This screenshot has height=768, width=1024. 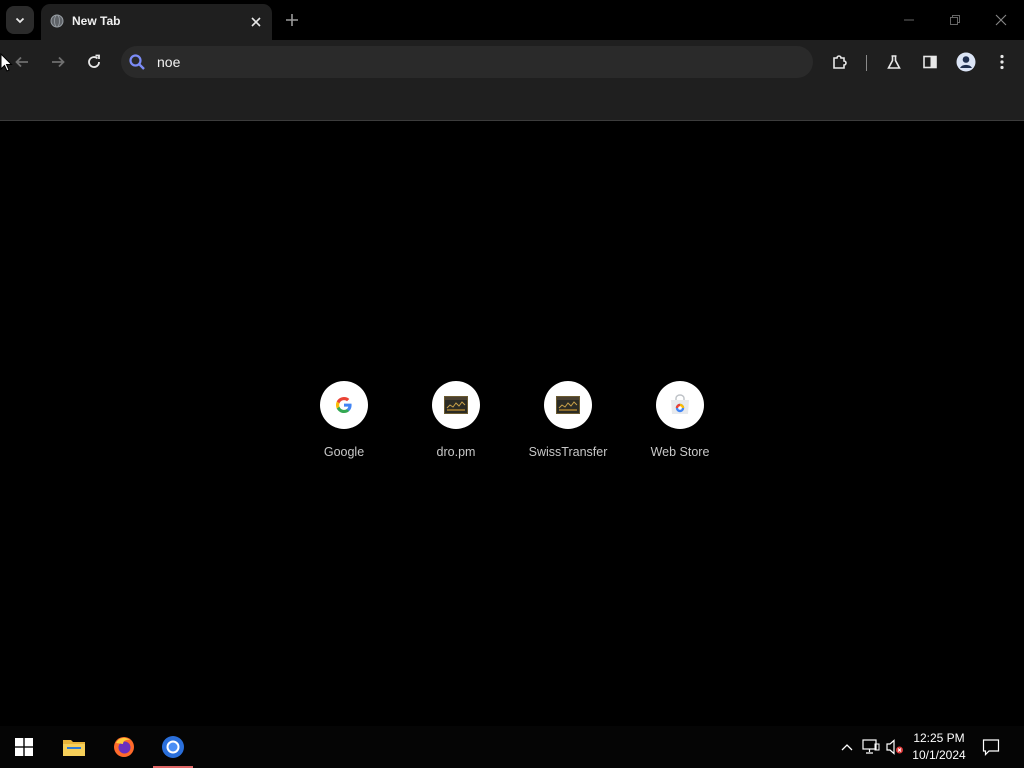 What do you see at coordinates (96, 21) in the screenshot?
I see `tab-title: New Tab` at bounding box center [96, 21].